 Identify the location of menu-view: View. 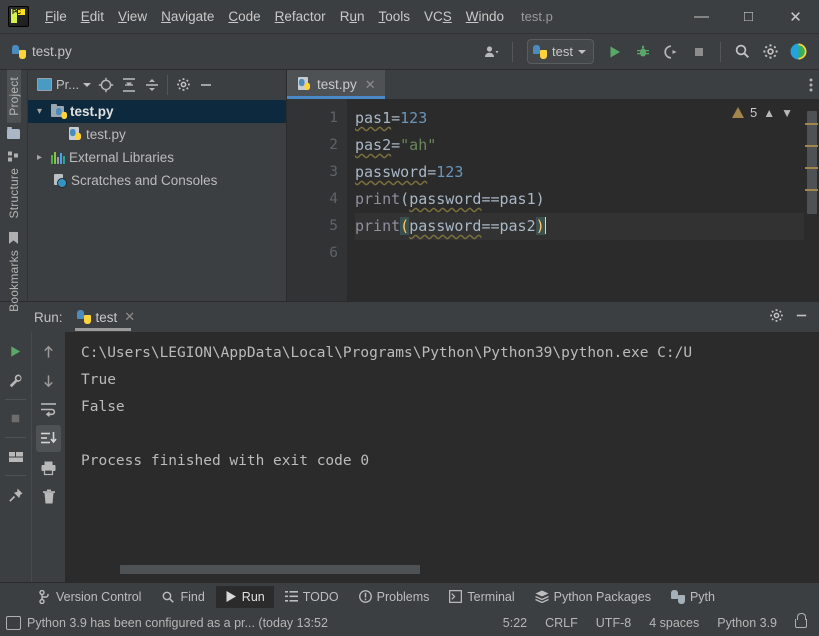
(132, 16).